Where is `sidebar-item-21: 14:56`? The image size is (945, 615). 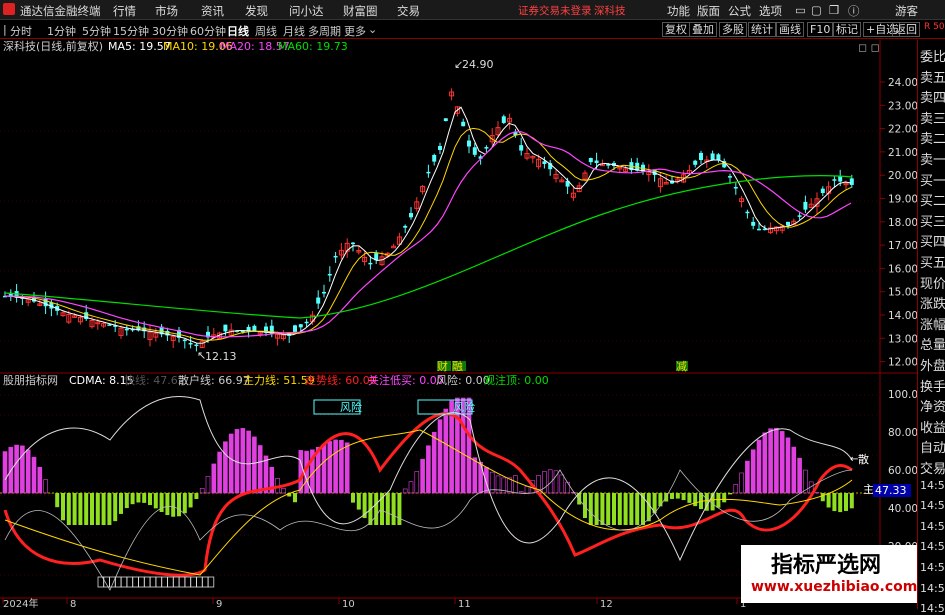
sidebar-item-21: 14:56 is located at coordinates (932, 485).